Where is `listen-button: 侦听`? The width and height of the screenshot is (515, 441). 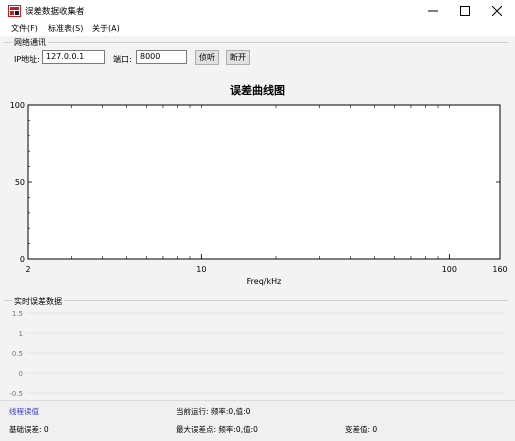
listen-button: 侦听 is located at coordinates (207, 57).